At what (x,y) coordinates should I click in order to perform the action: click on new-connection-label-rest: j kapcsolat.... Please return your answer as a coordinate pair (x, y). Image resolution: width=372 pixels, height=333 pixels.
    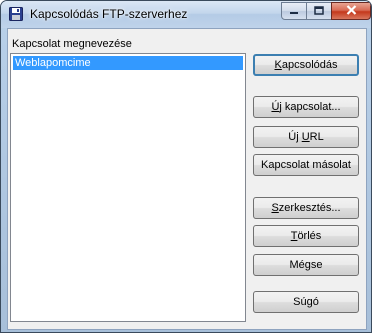
    Looking at the image, I should click on (310, 107).